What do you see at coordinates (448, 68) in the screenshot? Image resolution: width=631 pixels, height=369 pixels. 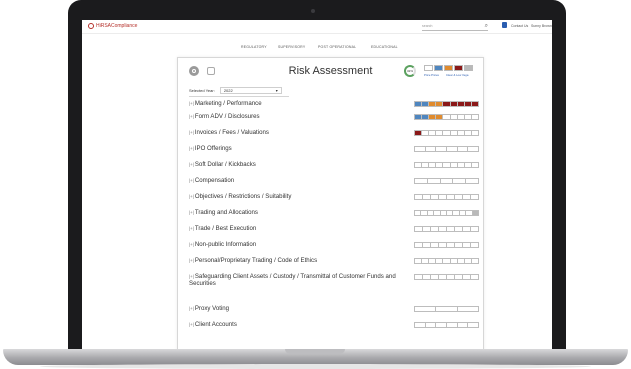 I see `legend-swatch-orange` at bounding box center [448, 68].